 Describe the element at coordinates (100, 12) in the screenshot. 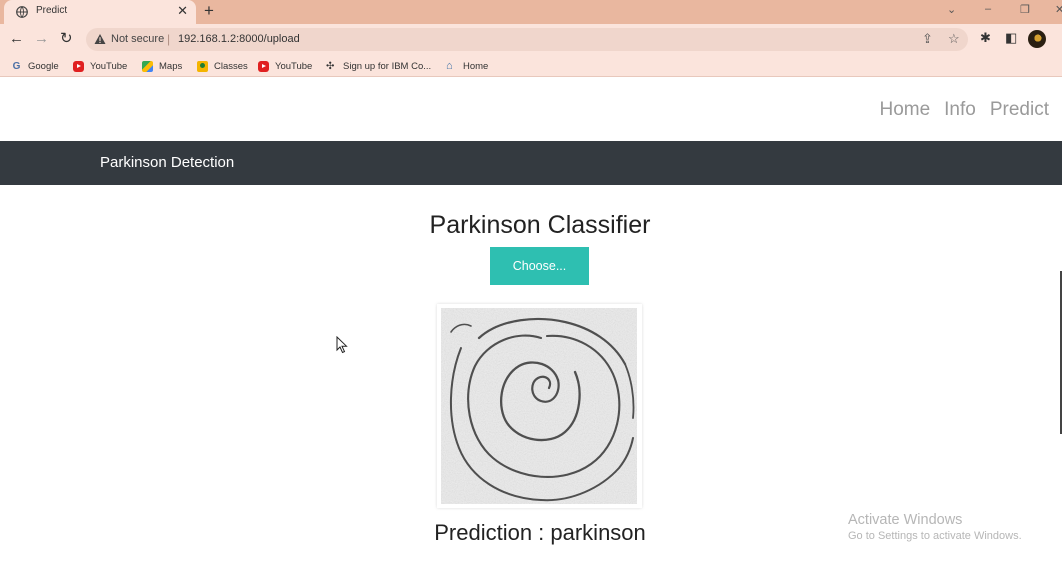

I see `browser-tab: Predict ✕` at that location.